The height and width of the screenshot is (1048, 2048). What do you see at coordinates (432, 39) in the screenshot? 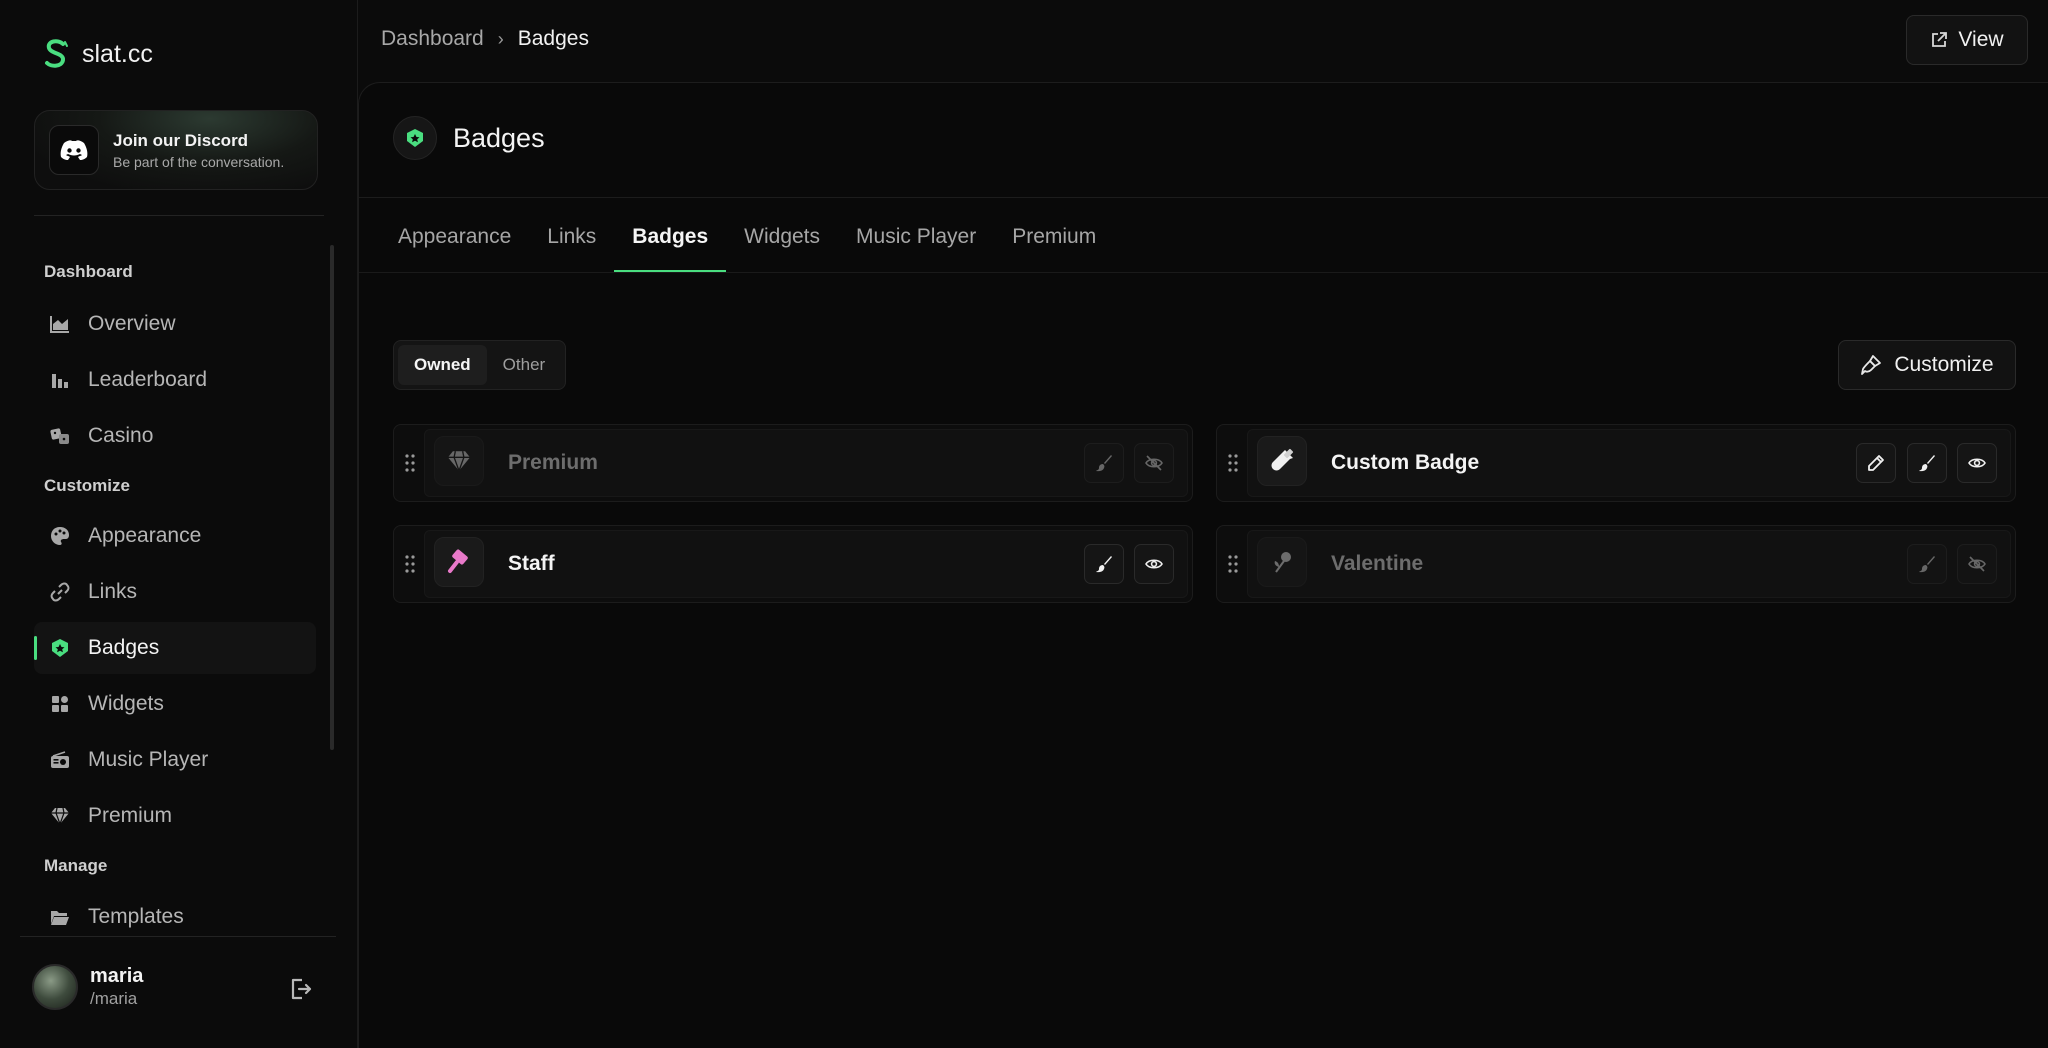
I see `breadcrumb-dashboard: Dashboard` at bounding box center [432, 39].